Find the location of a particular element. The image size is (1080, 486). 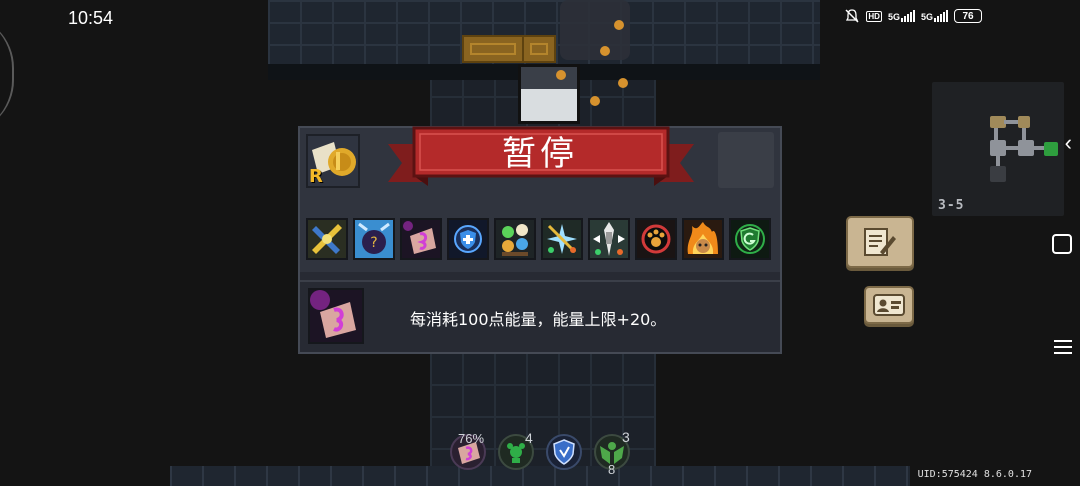

skill-4-count-bottom: 8 is located at coordinates (612, 469).